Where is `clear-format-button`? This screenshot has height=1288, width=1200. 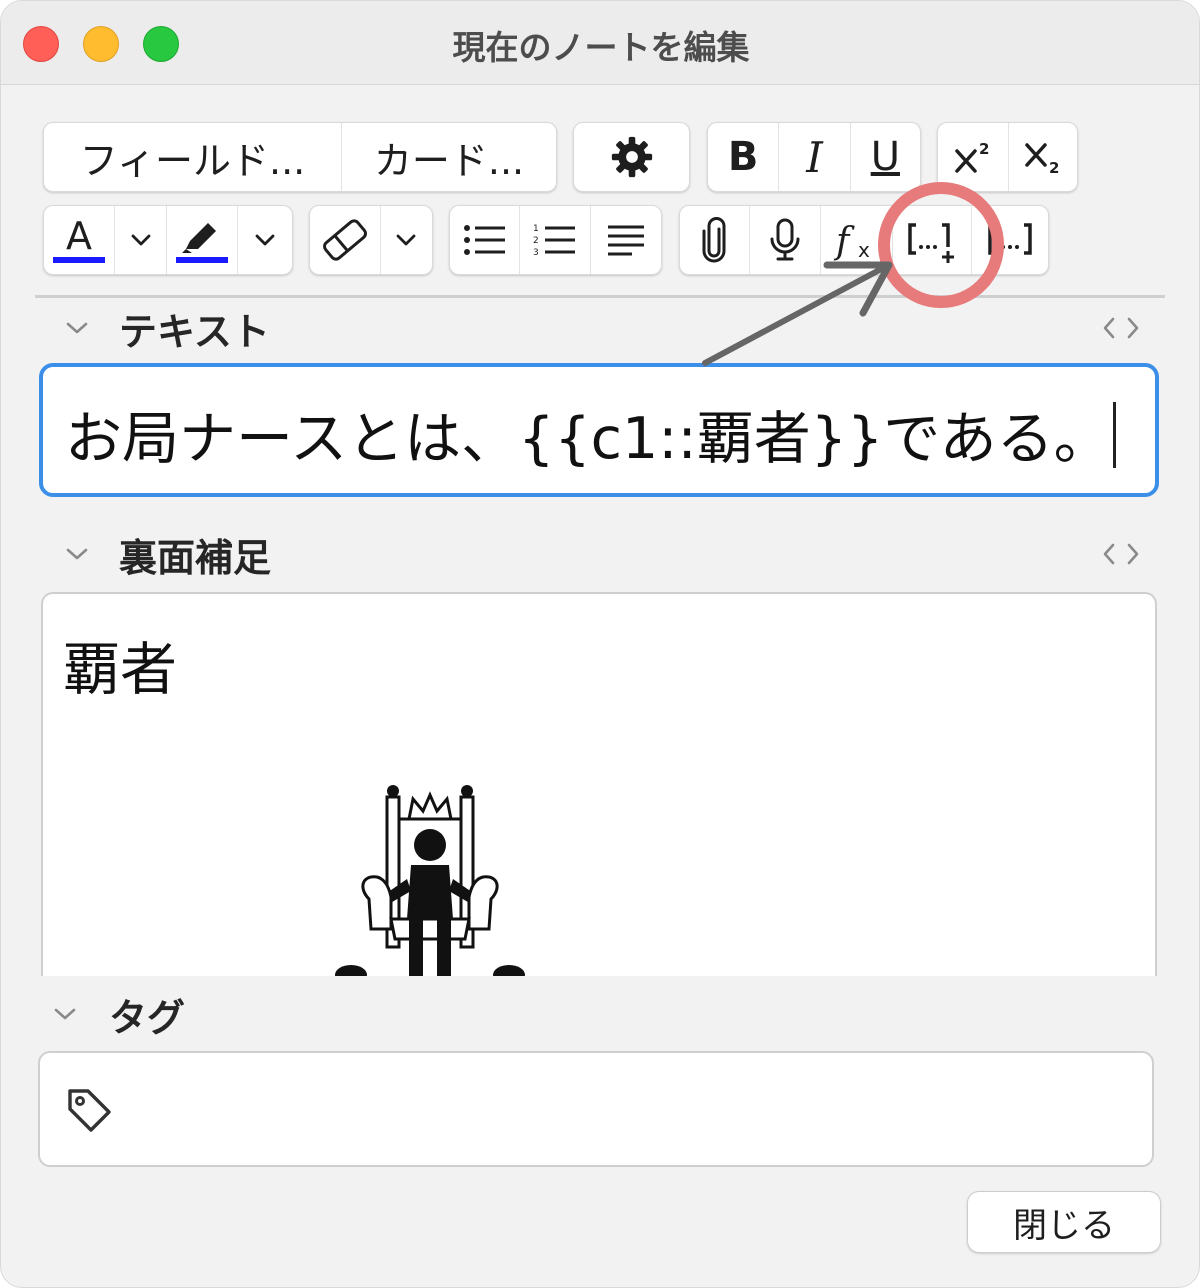
clear-format-button is located at coordinates (345, 240).